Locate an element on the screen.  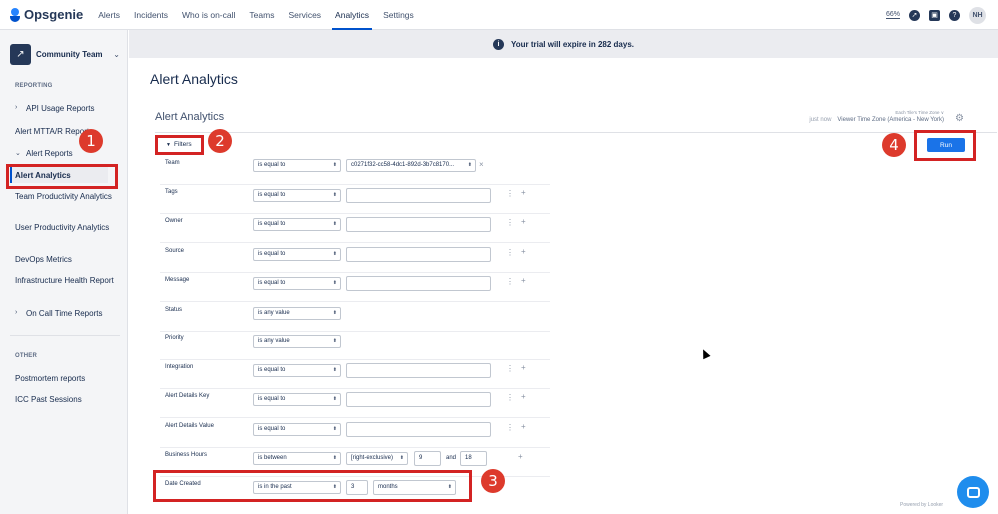
owner-input is located at coordinates (418, 224).